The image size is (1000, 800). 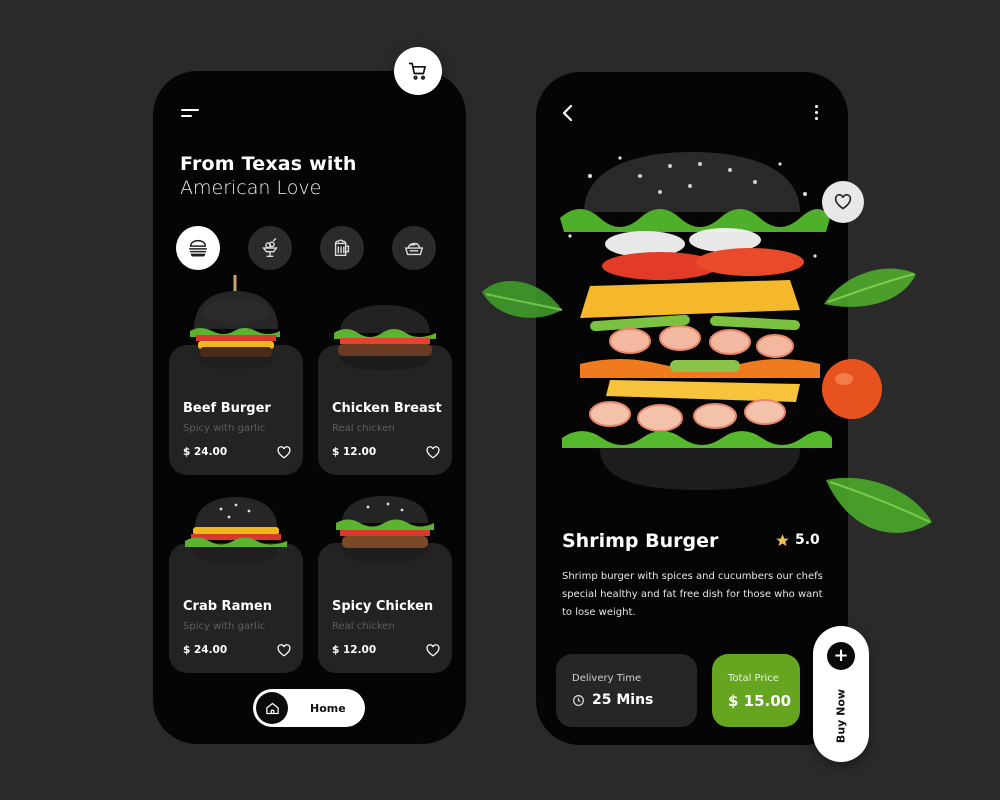 What do you see at coordinates (567, 113) in the screenshot?
I see `back-arrow-icon` at bounding box center [567, 113].